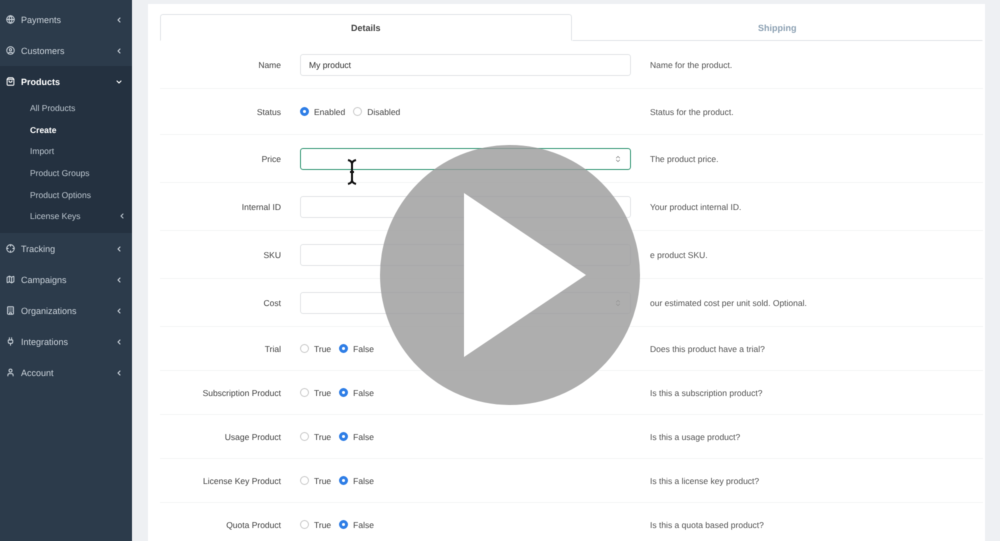 This screenshot has height=541, width=1000. Describe the element at coordinates (510, 275) in the screenshot. I see `play-button` at that location.